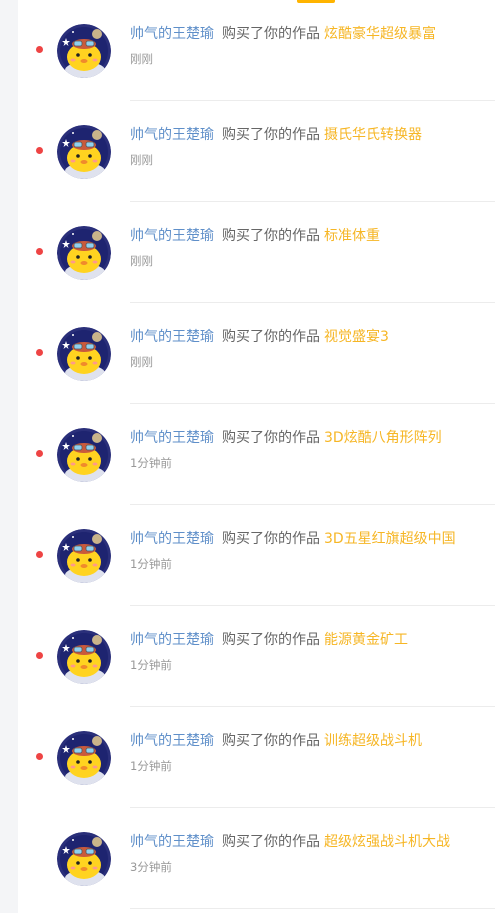  What do you see at coordinates (256, 555) in the screenshot?
I see `notification-item: 帅气的王楚瑜 购买了你的作品 3D五星红旗超级中国 1分钟前` at bounding box center [256, 555].